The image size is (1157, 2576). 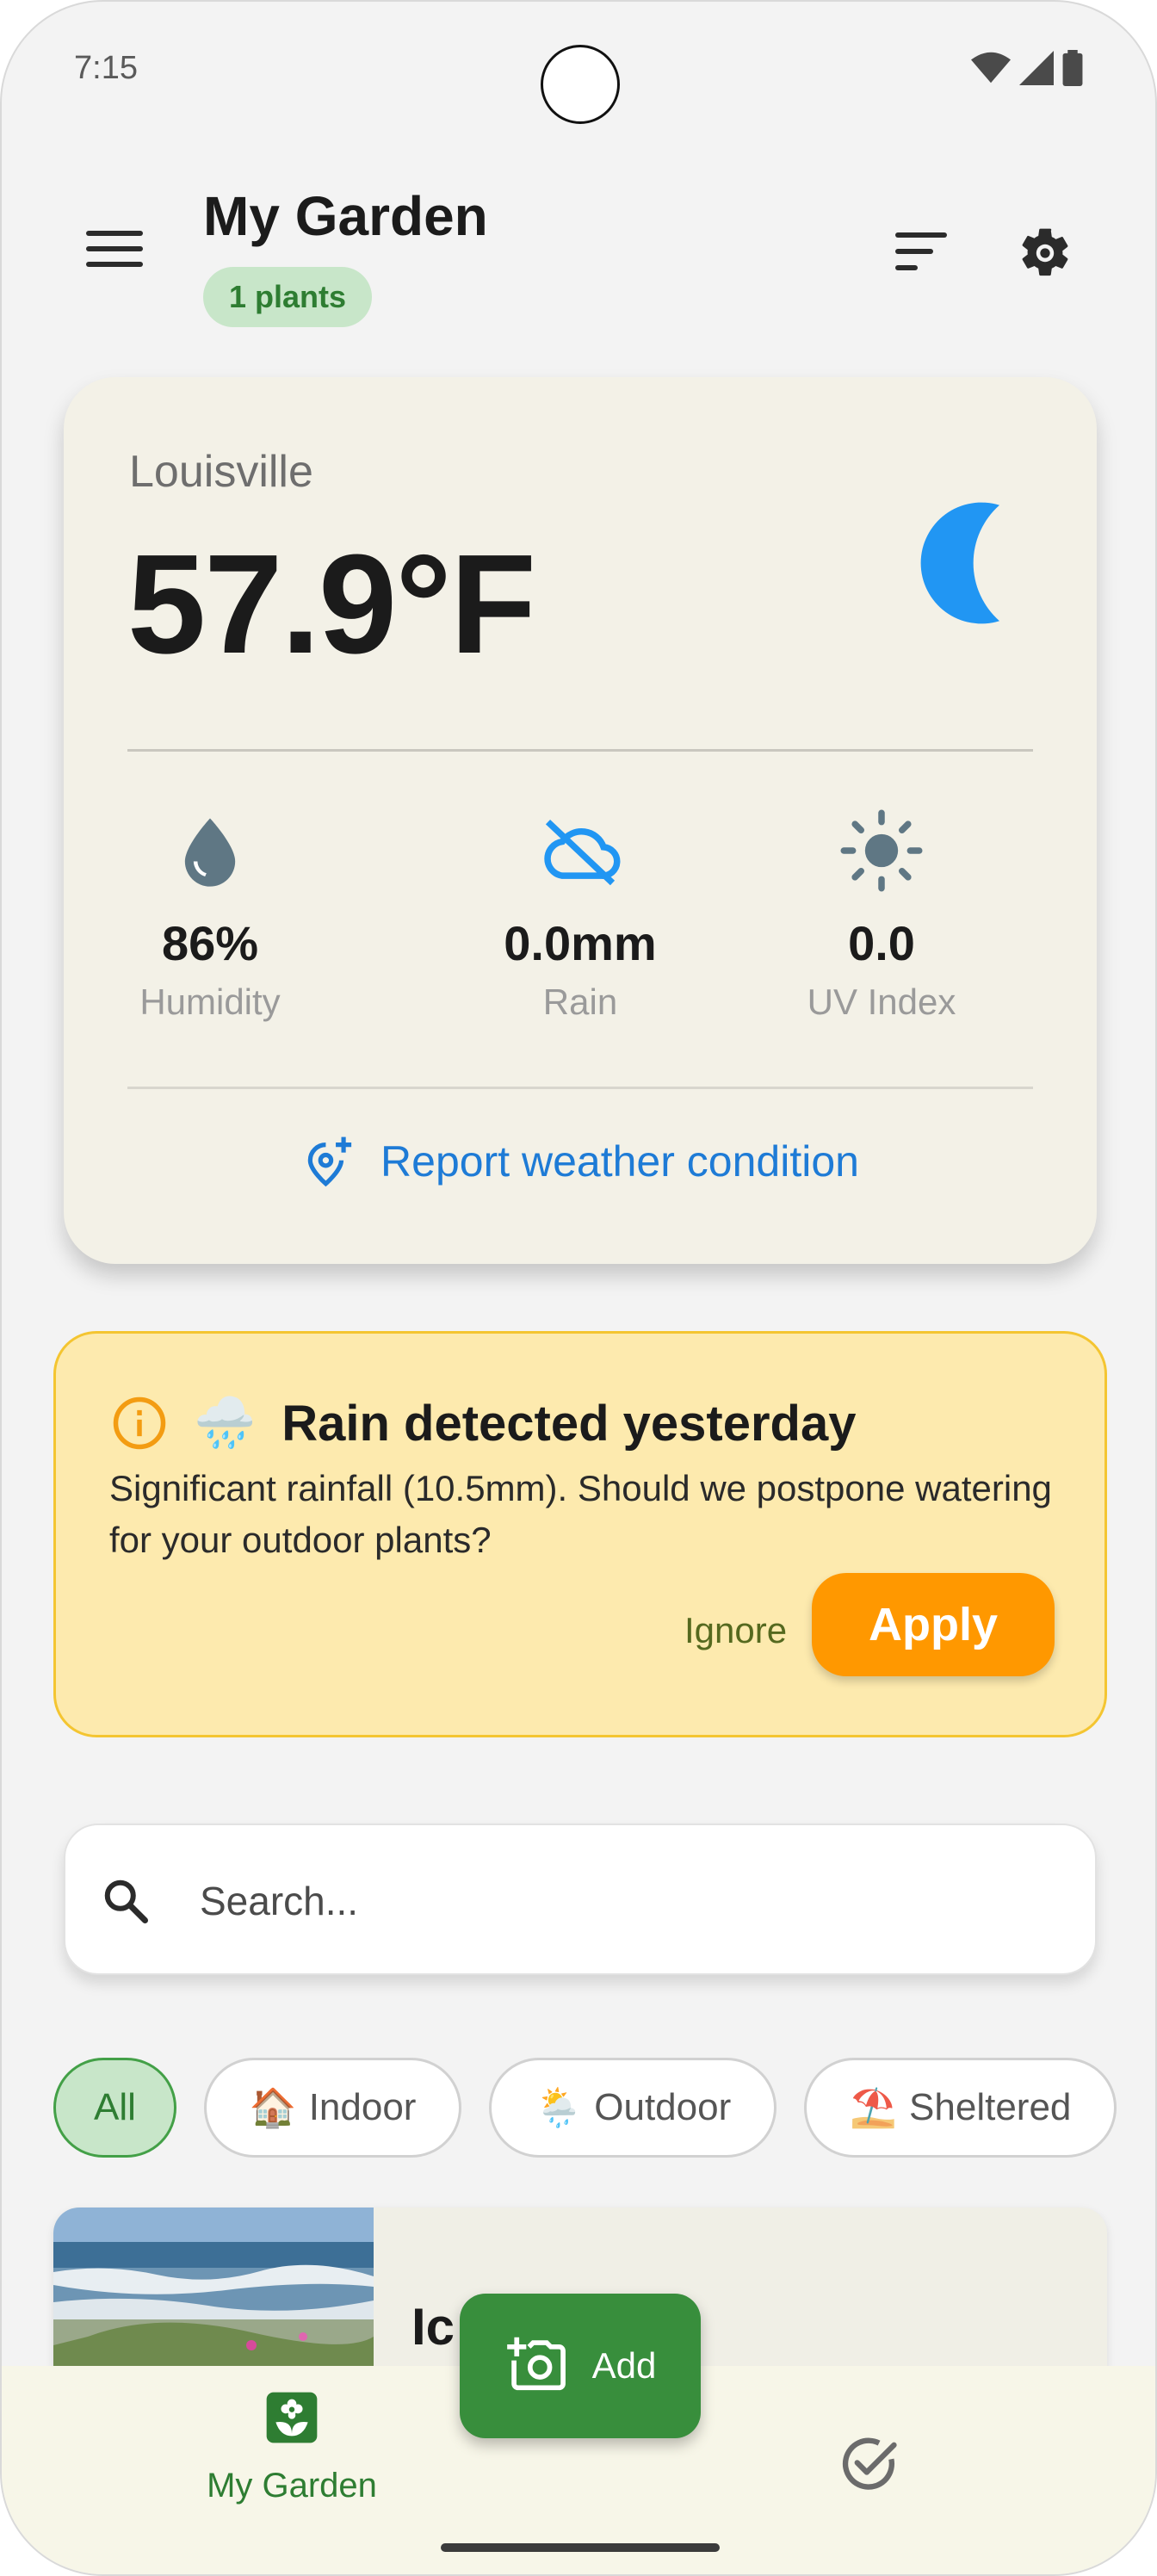 I want to click on add-label: Add, so click(x=624, y=2365).